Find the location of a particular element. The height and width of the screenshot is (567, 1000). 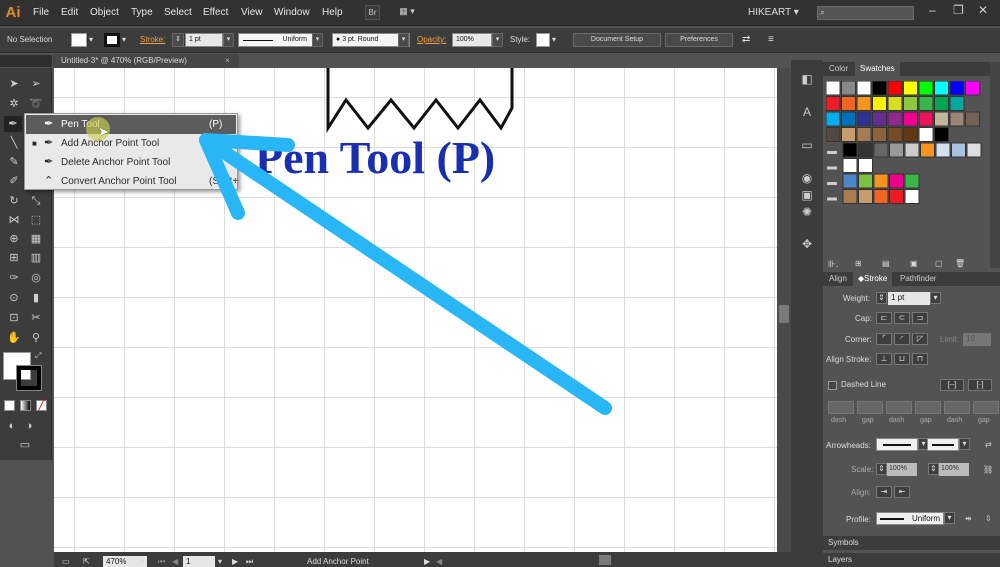

flip-across-icon: ⇳ is located at coordinates (988, 519).